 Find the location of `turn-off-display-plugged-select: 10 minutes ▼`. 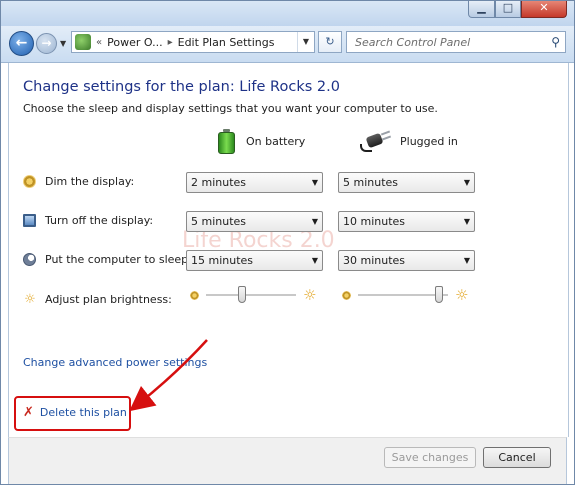

turn-off-display-plugged-select: 10 minutes ▼ is located at coordinates (406, 221).